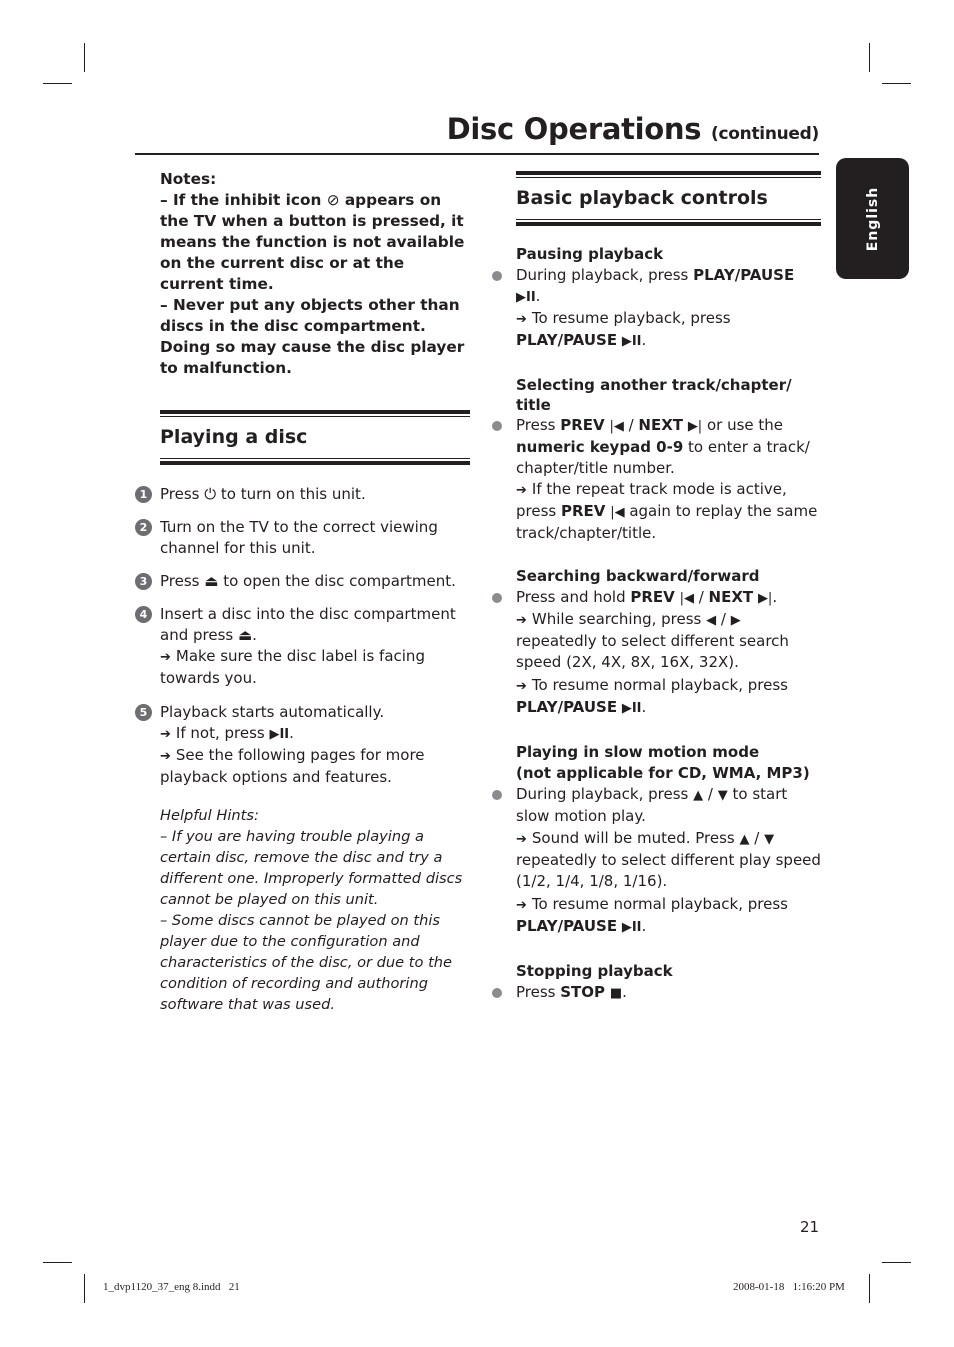  What do you see at coordinates (583, 992) in the screenshot?
I see `button-name: STOP` at bounding box center [583, 992].